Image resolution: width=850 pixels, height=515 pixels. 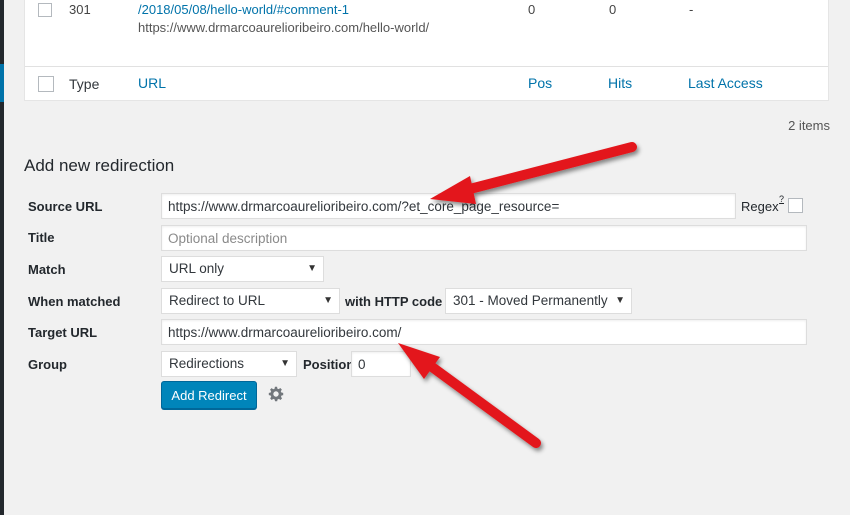 I want to click on arrow-to-target-url, so click(x=469, y=395).